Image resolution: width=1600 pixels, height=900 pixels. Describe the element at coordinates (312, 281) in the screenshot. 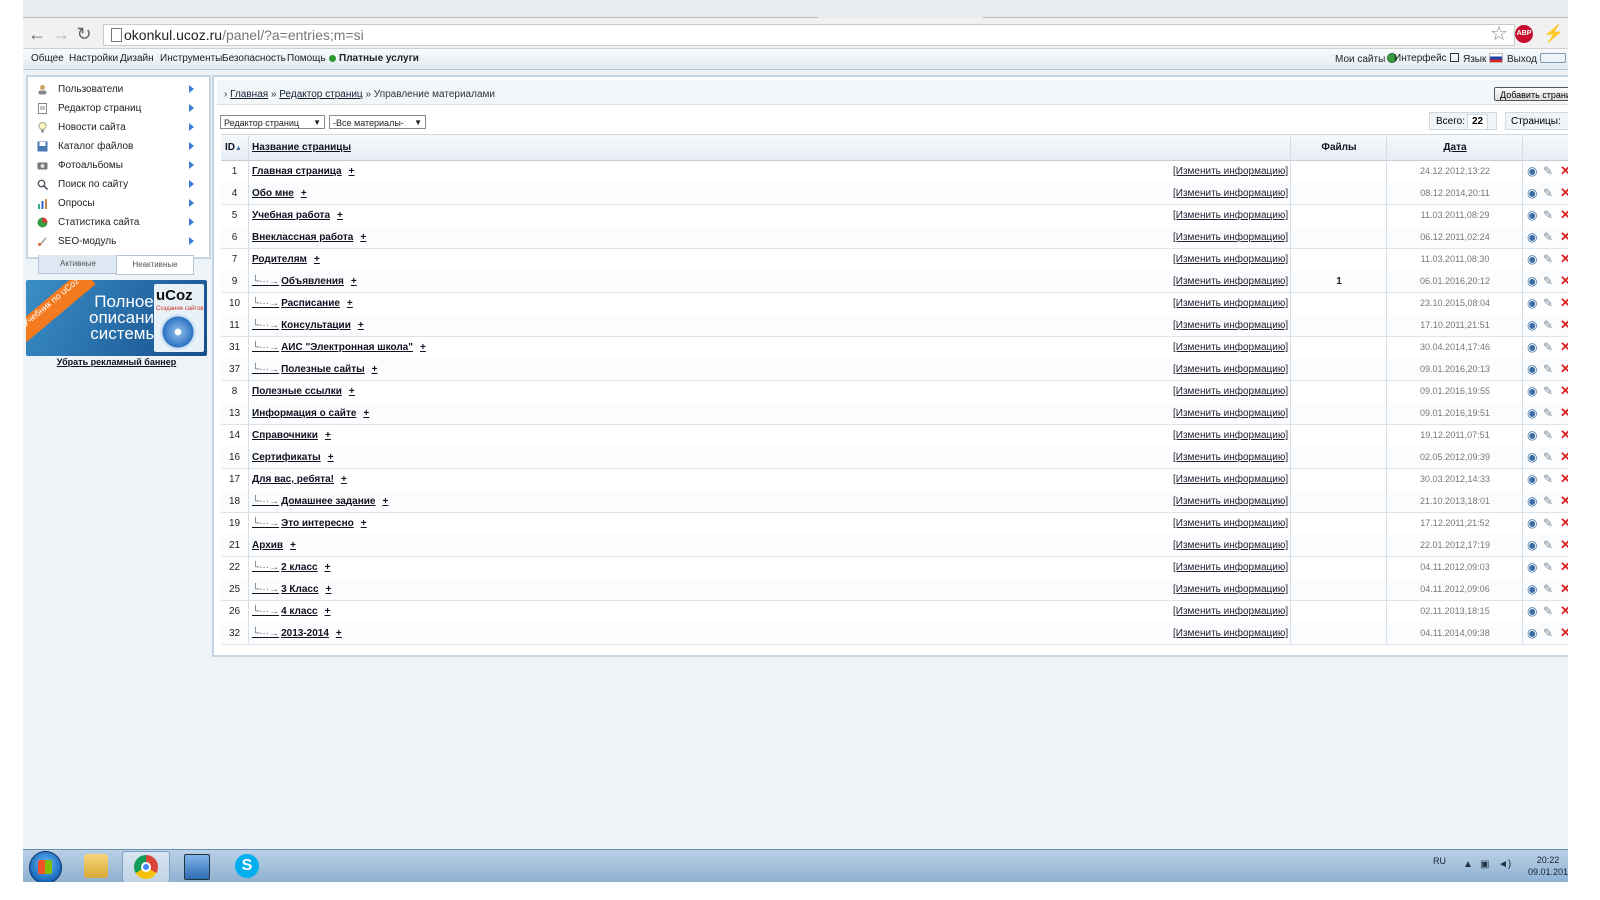

I see `page-title-link: Объявления` at that location.